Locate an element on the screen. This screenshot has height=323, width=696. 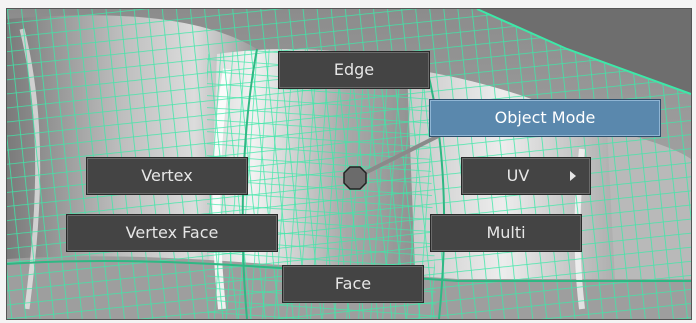
menu-item-edge: Edge is located at coordinates (354, 70).